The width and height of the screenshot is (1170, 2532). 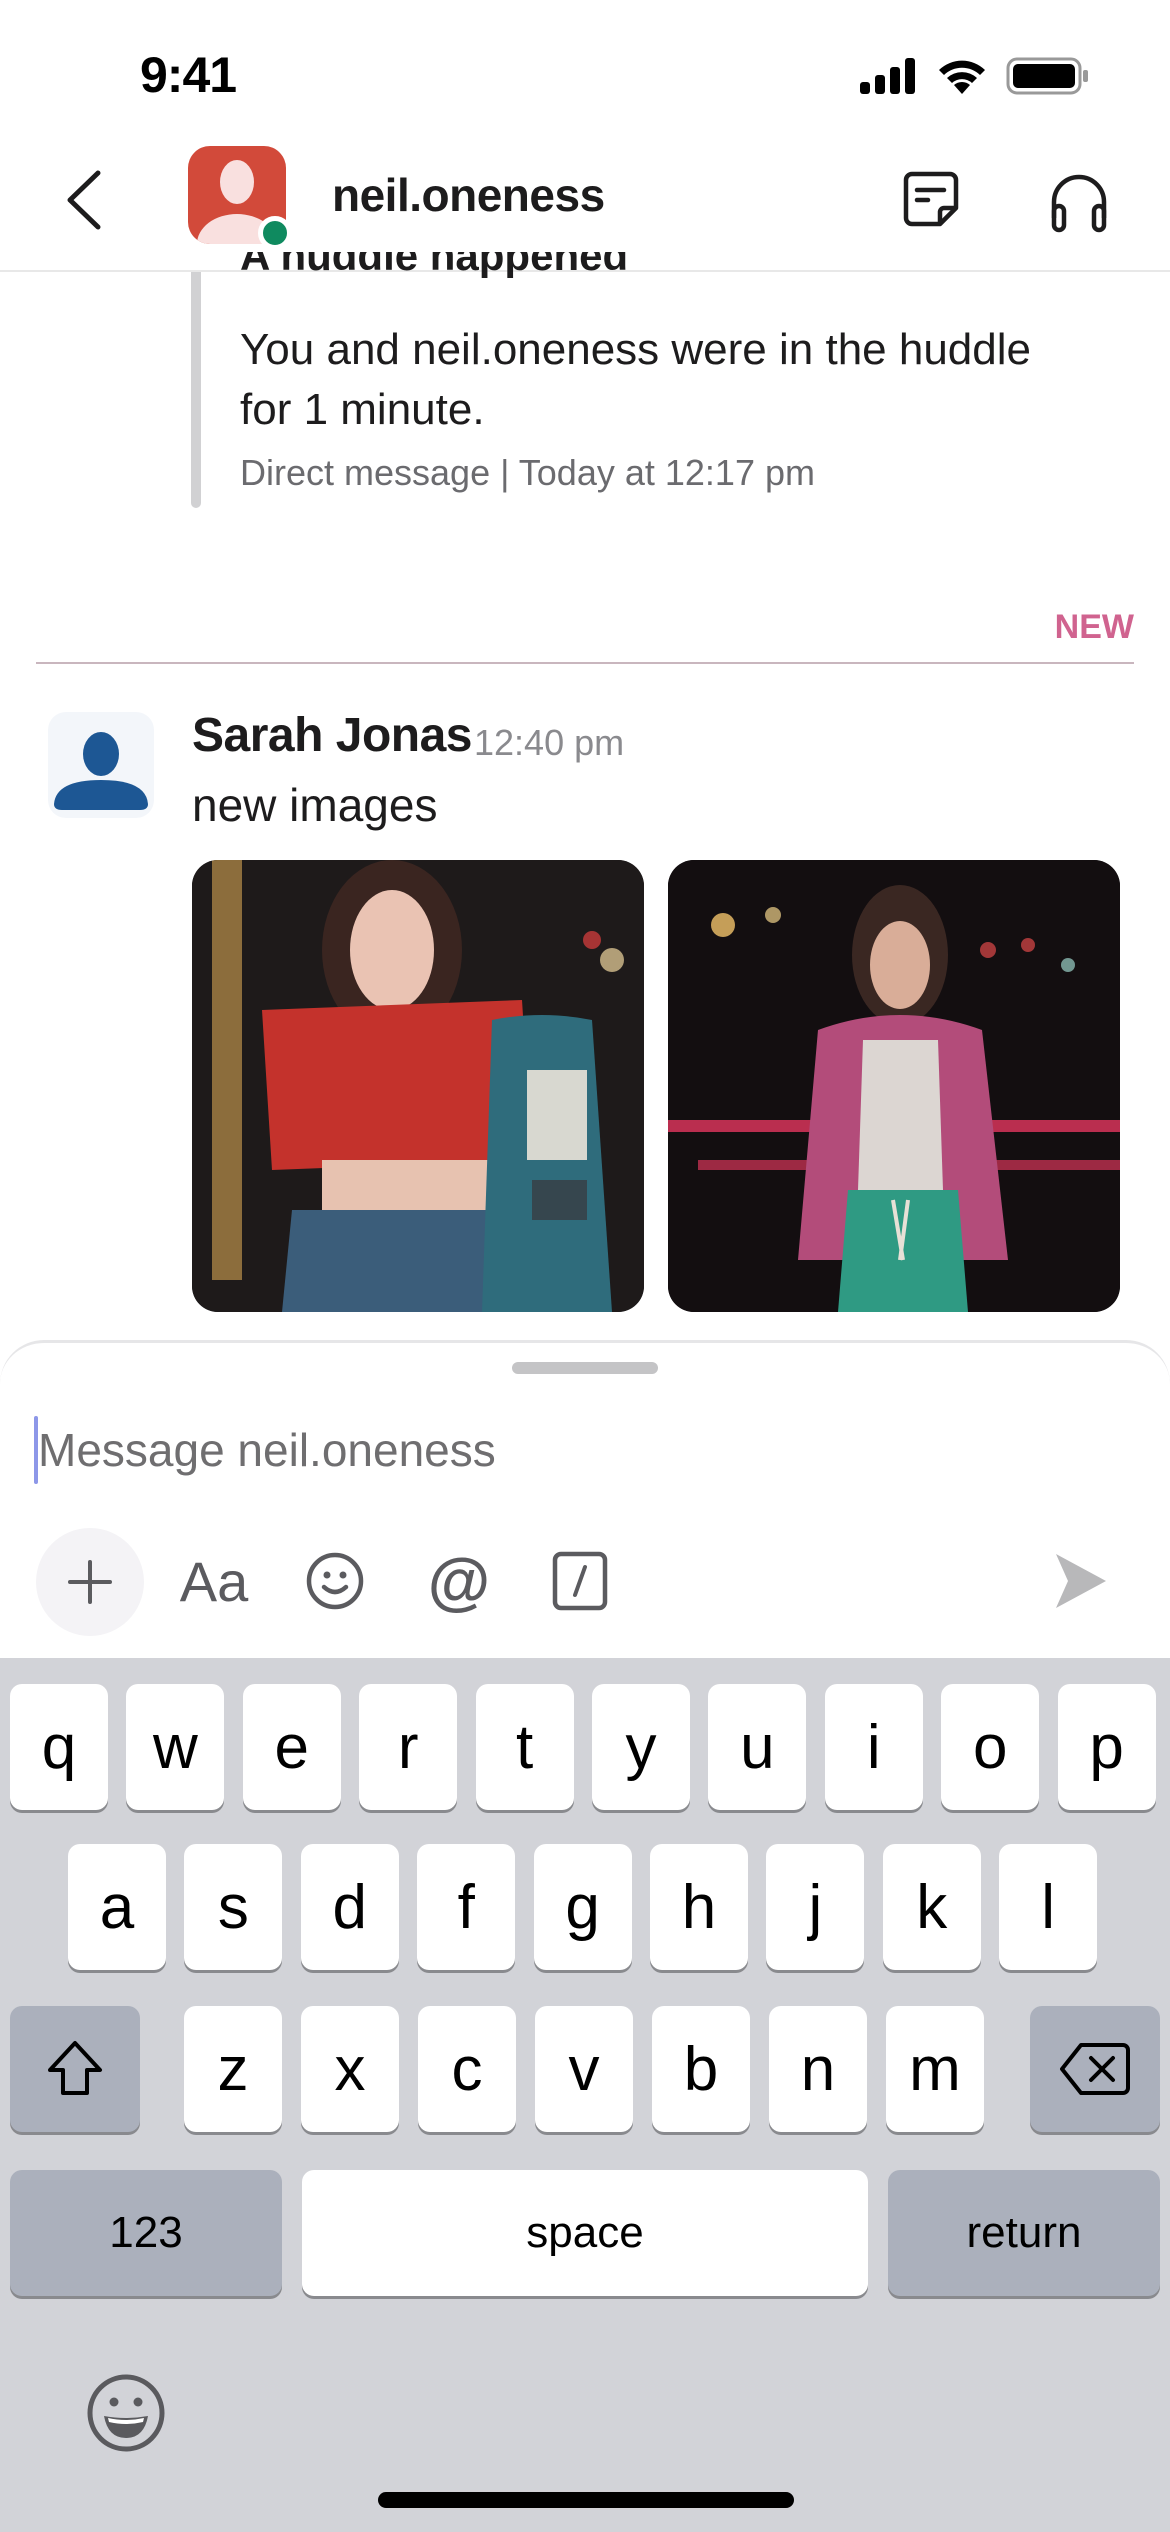 I want to click on keyboard-emoji-button, so click(x=126, y=2413).